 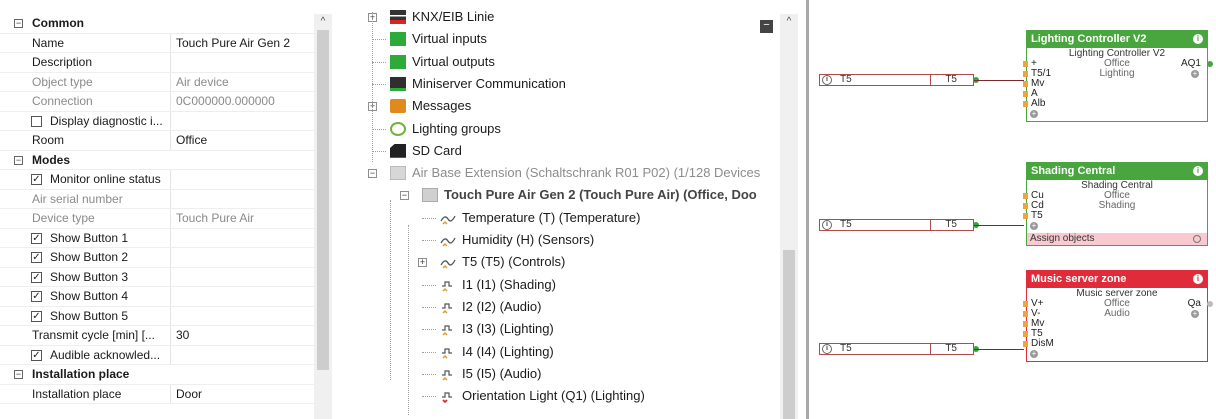 I want to click on tree-node: Virtual inputs, so click(x=573, y=39).